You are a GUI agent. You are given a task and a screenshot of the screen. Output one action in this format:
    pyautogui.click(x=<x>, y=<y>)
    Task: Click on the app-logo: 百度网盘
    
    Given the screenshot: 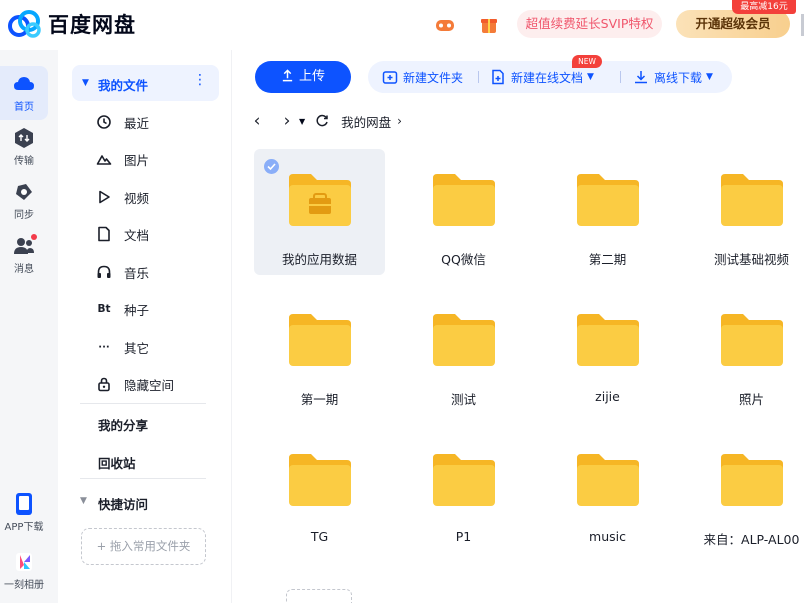 What is the action you would take?
    pyautogui.click(x=72, y=24)
    